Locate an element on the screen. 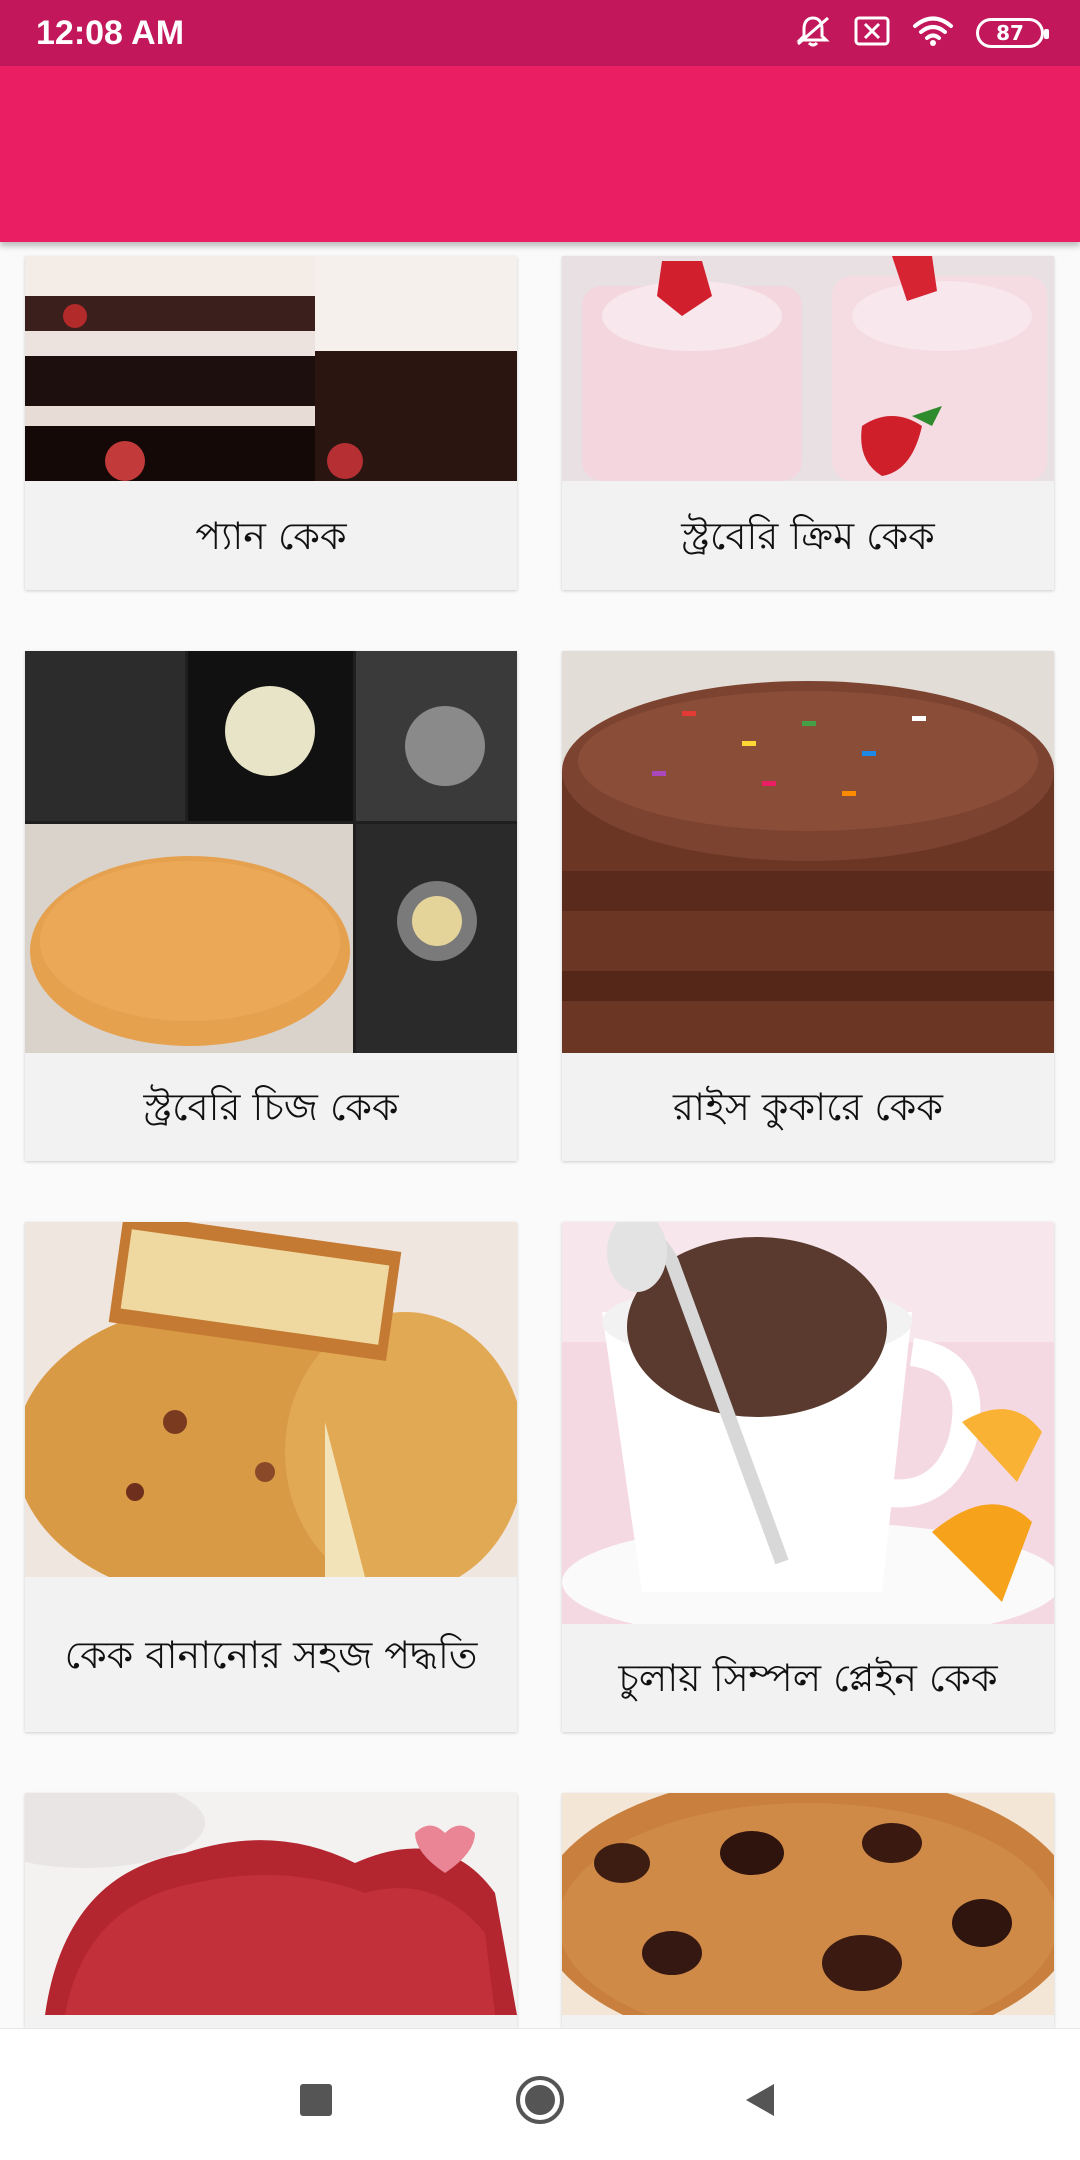 This screenshot has width=1080, height=2160. close-box-icon is located at coordinates (872, 33).